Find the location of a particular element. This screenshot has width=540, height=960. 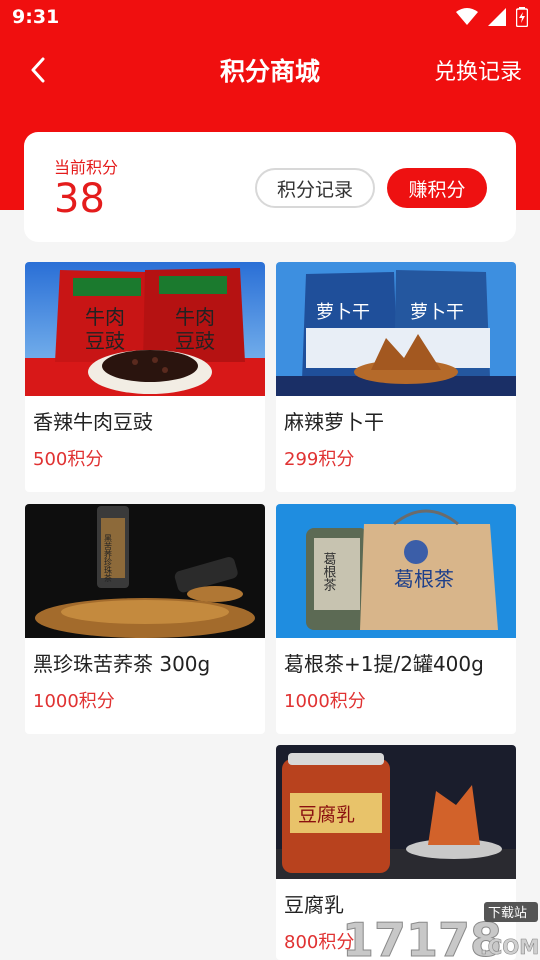

battery-icon is located at coordinates (522, 17).